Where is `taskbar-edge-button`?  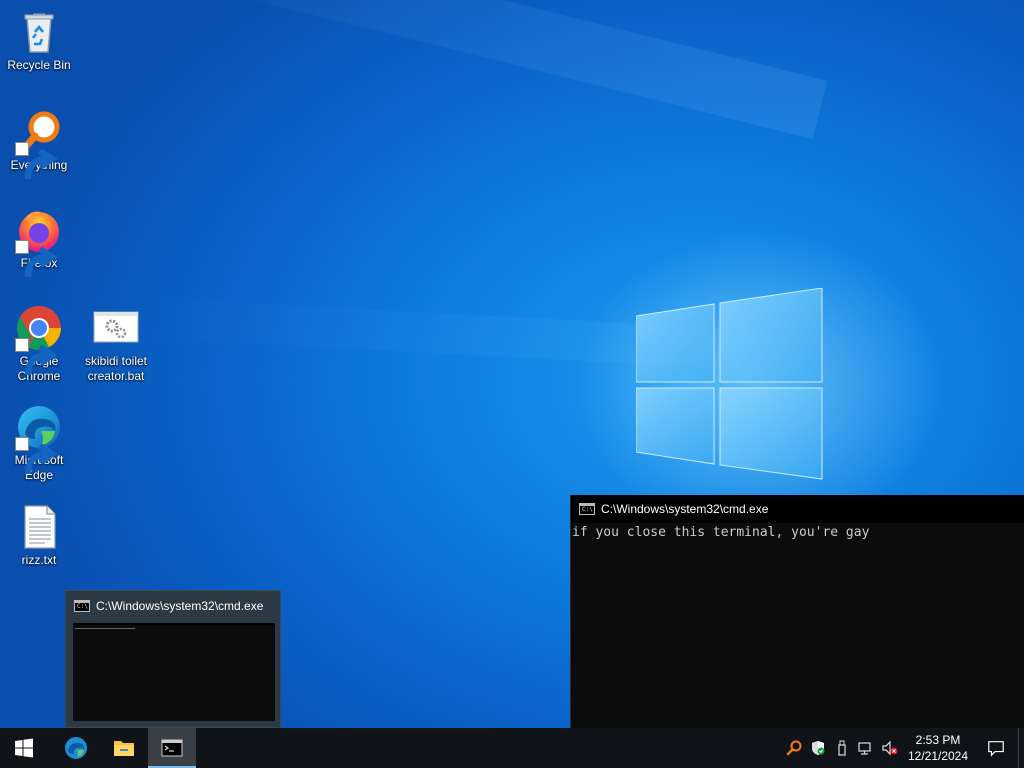 taskbar-edge-button is located at coordinates (76, 748).